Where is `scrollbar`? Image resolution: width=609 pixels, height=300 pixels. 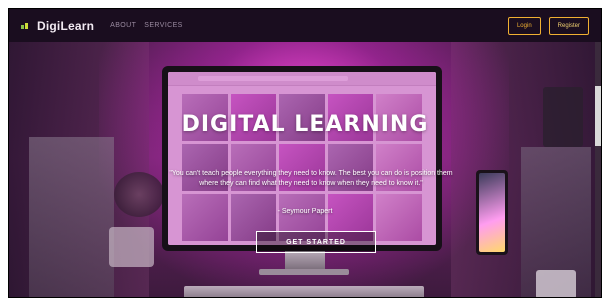
scrollbar is located at coordinates (598, 169).